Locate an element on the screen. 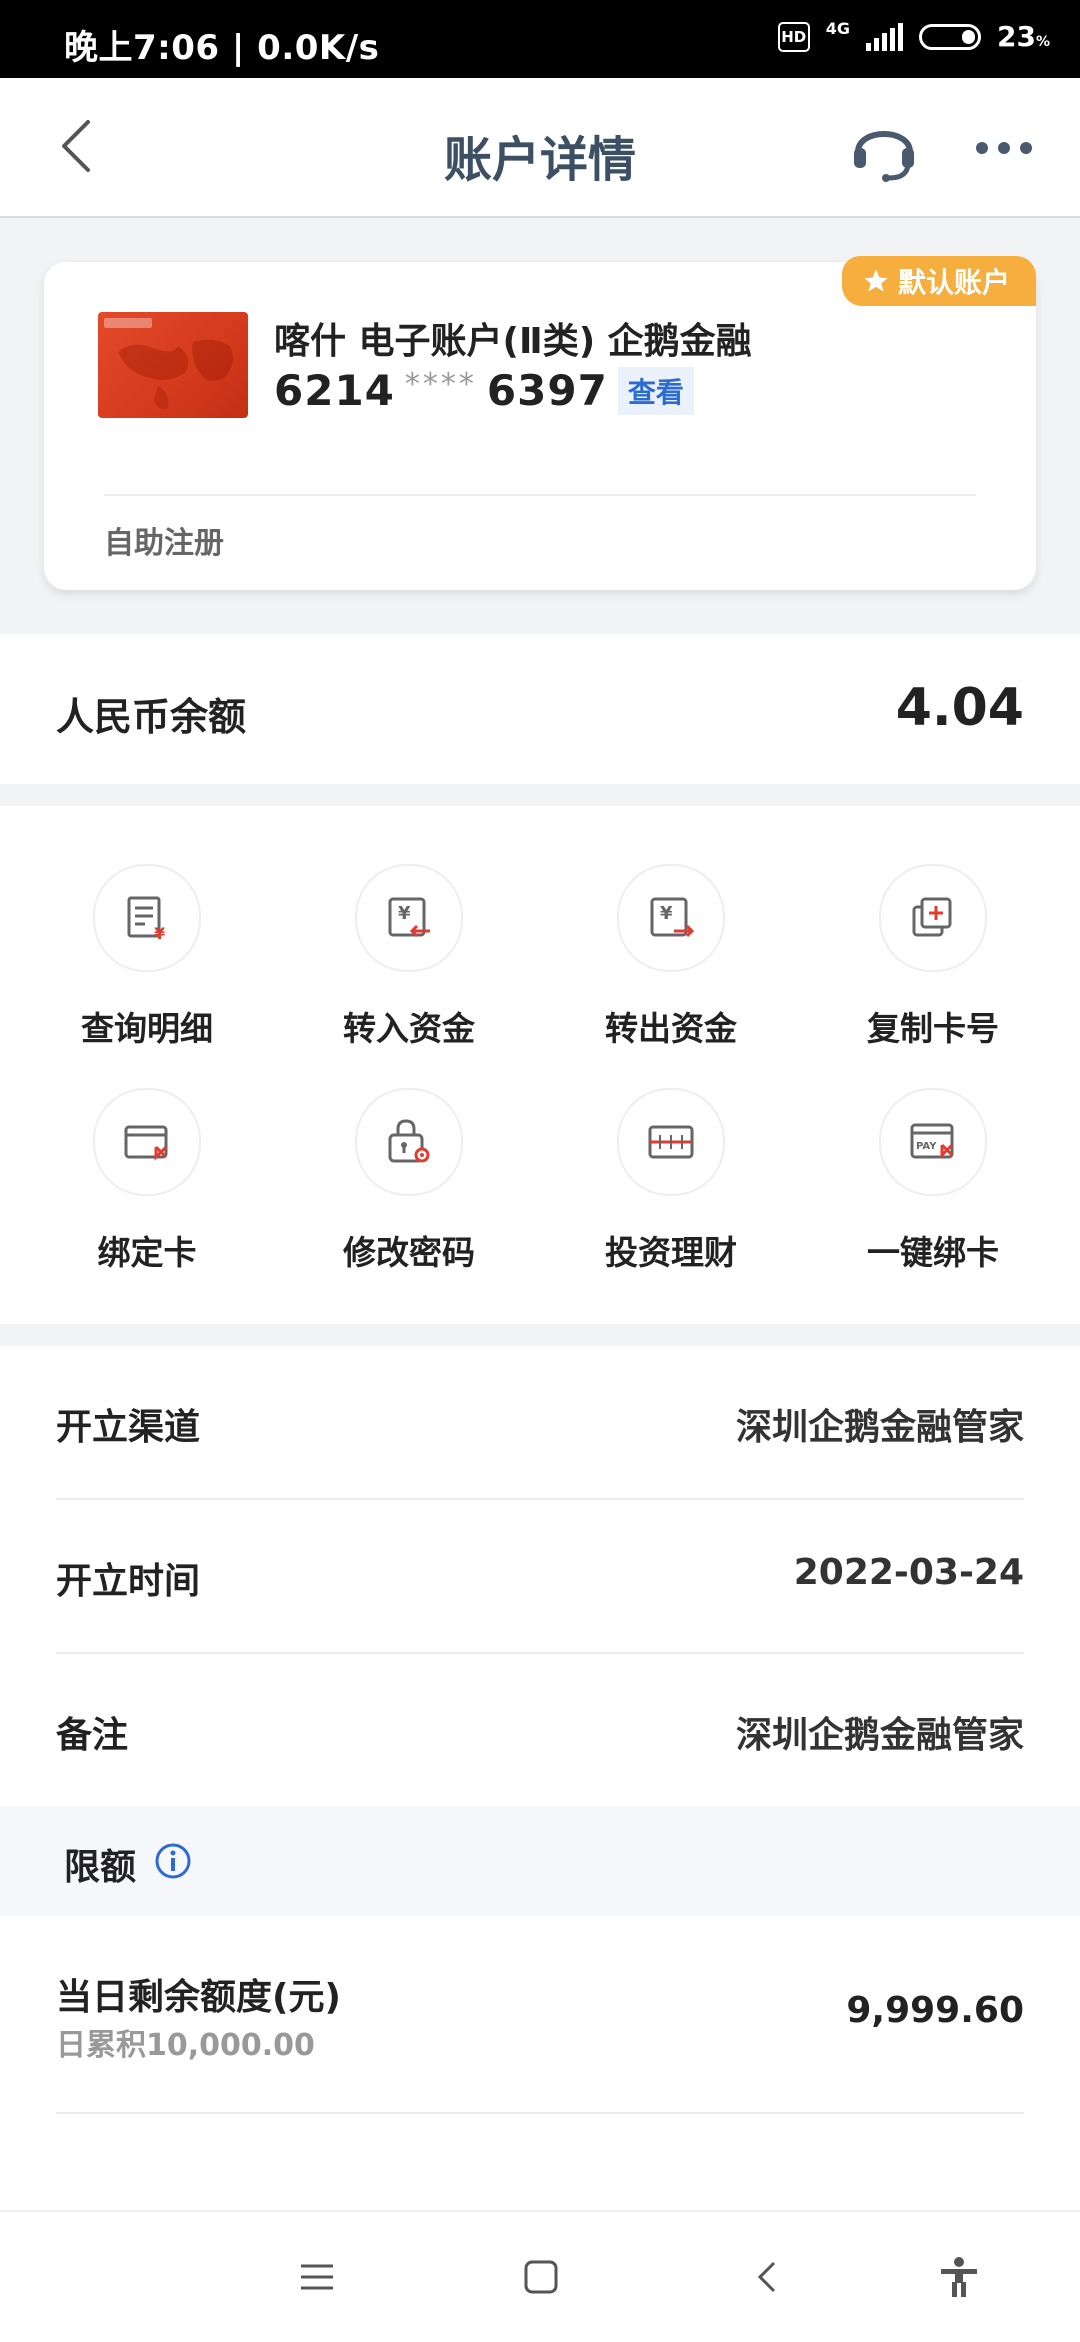 This screenshot has height=2342, width=1080. more-options-button is located at coordinates (1004, 148).